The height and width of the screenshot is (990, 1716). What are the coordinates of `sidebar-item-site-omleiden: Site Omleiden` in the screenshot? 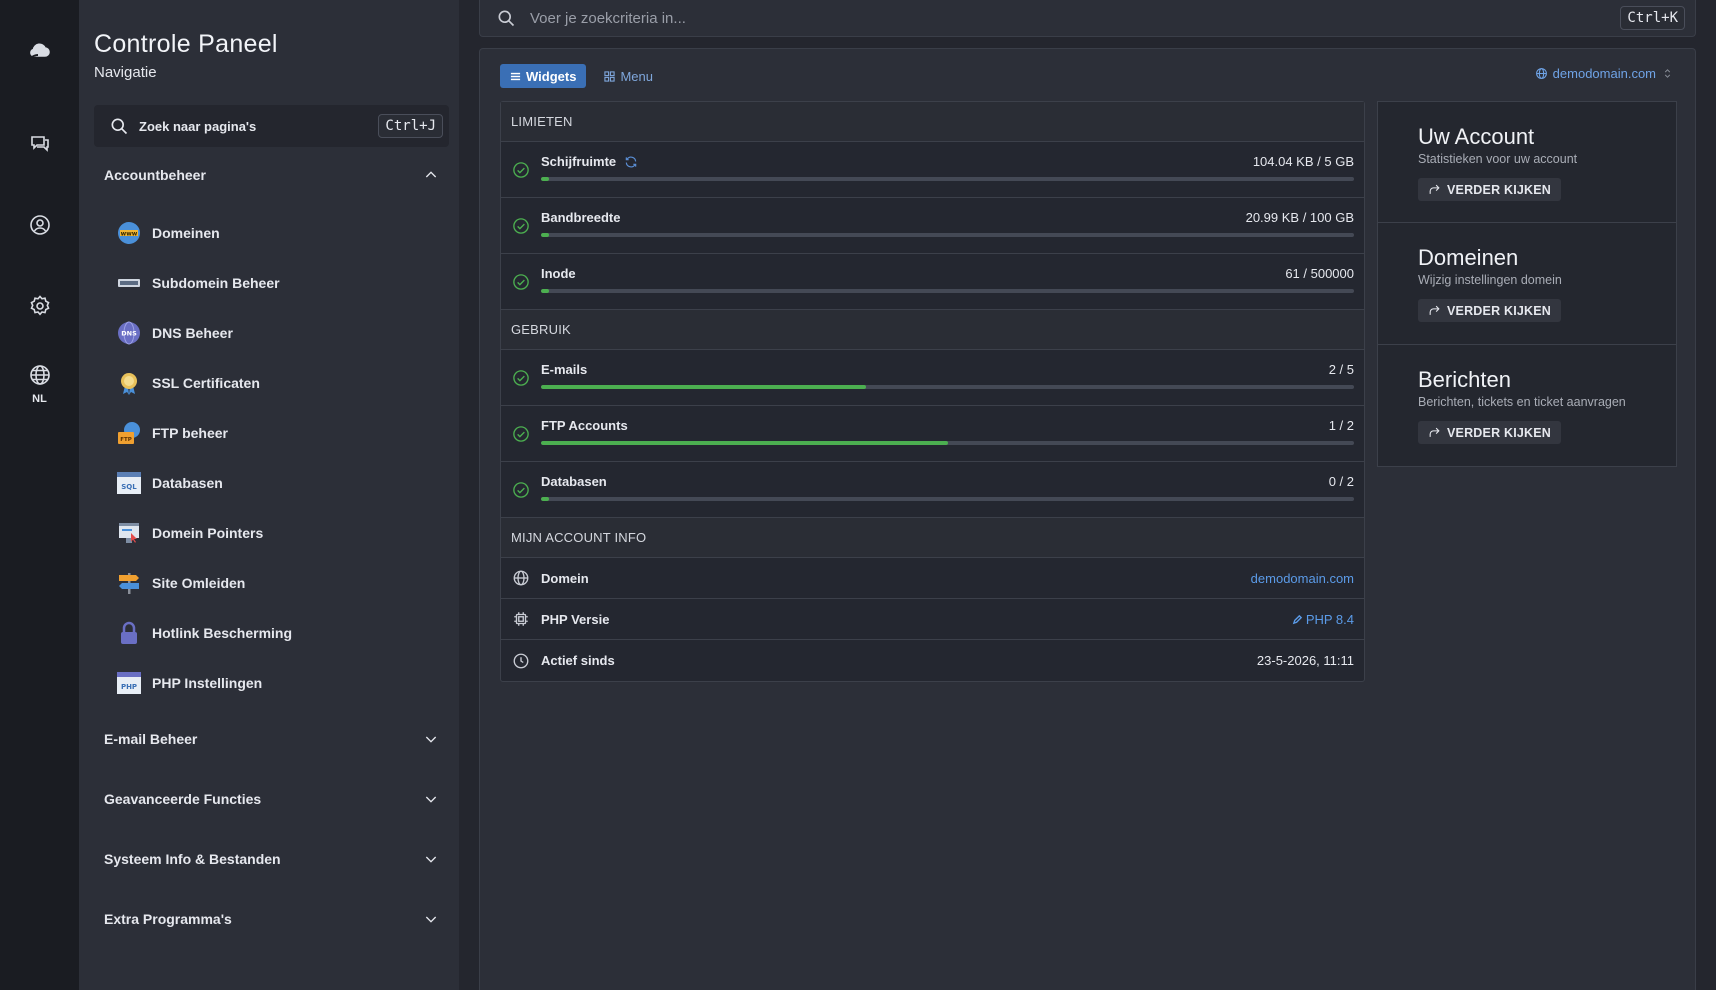 It's located at (180, 583).